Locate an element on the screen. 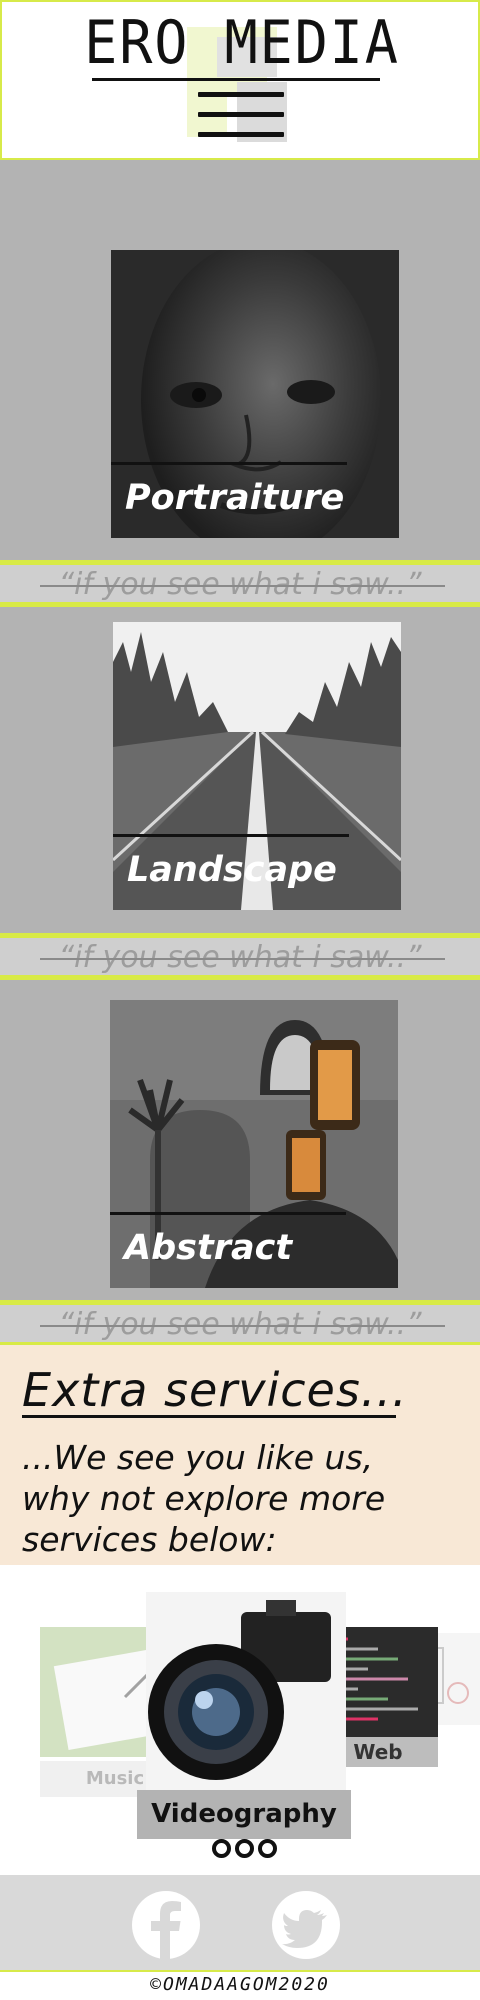  site-footer: ©OMADAAGOM2020 is located at coordinates (240, 1985).